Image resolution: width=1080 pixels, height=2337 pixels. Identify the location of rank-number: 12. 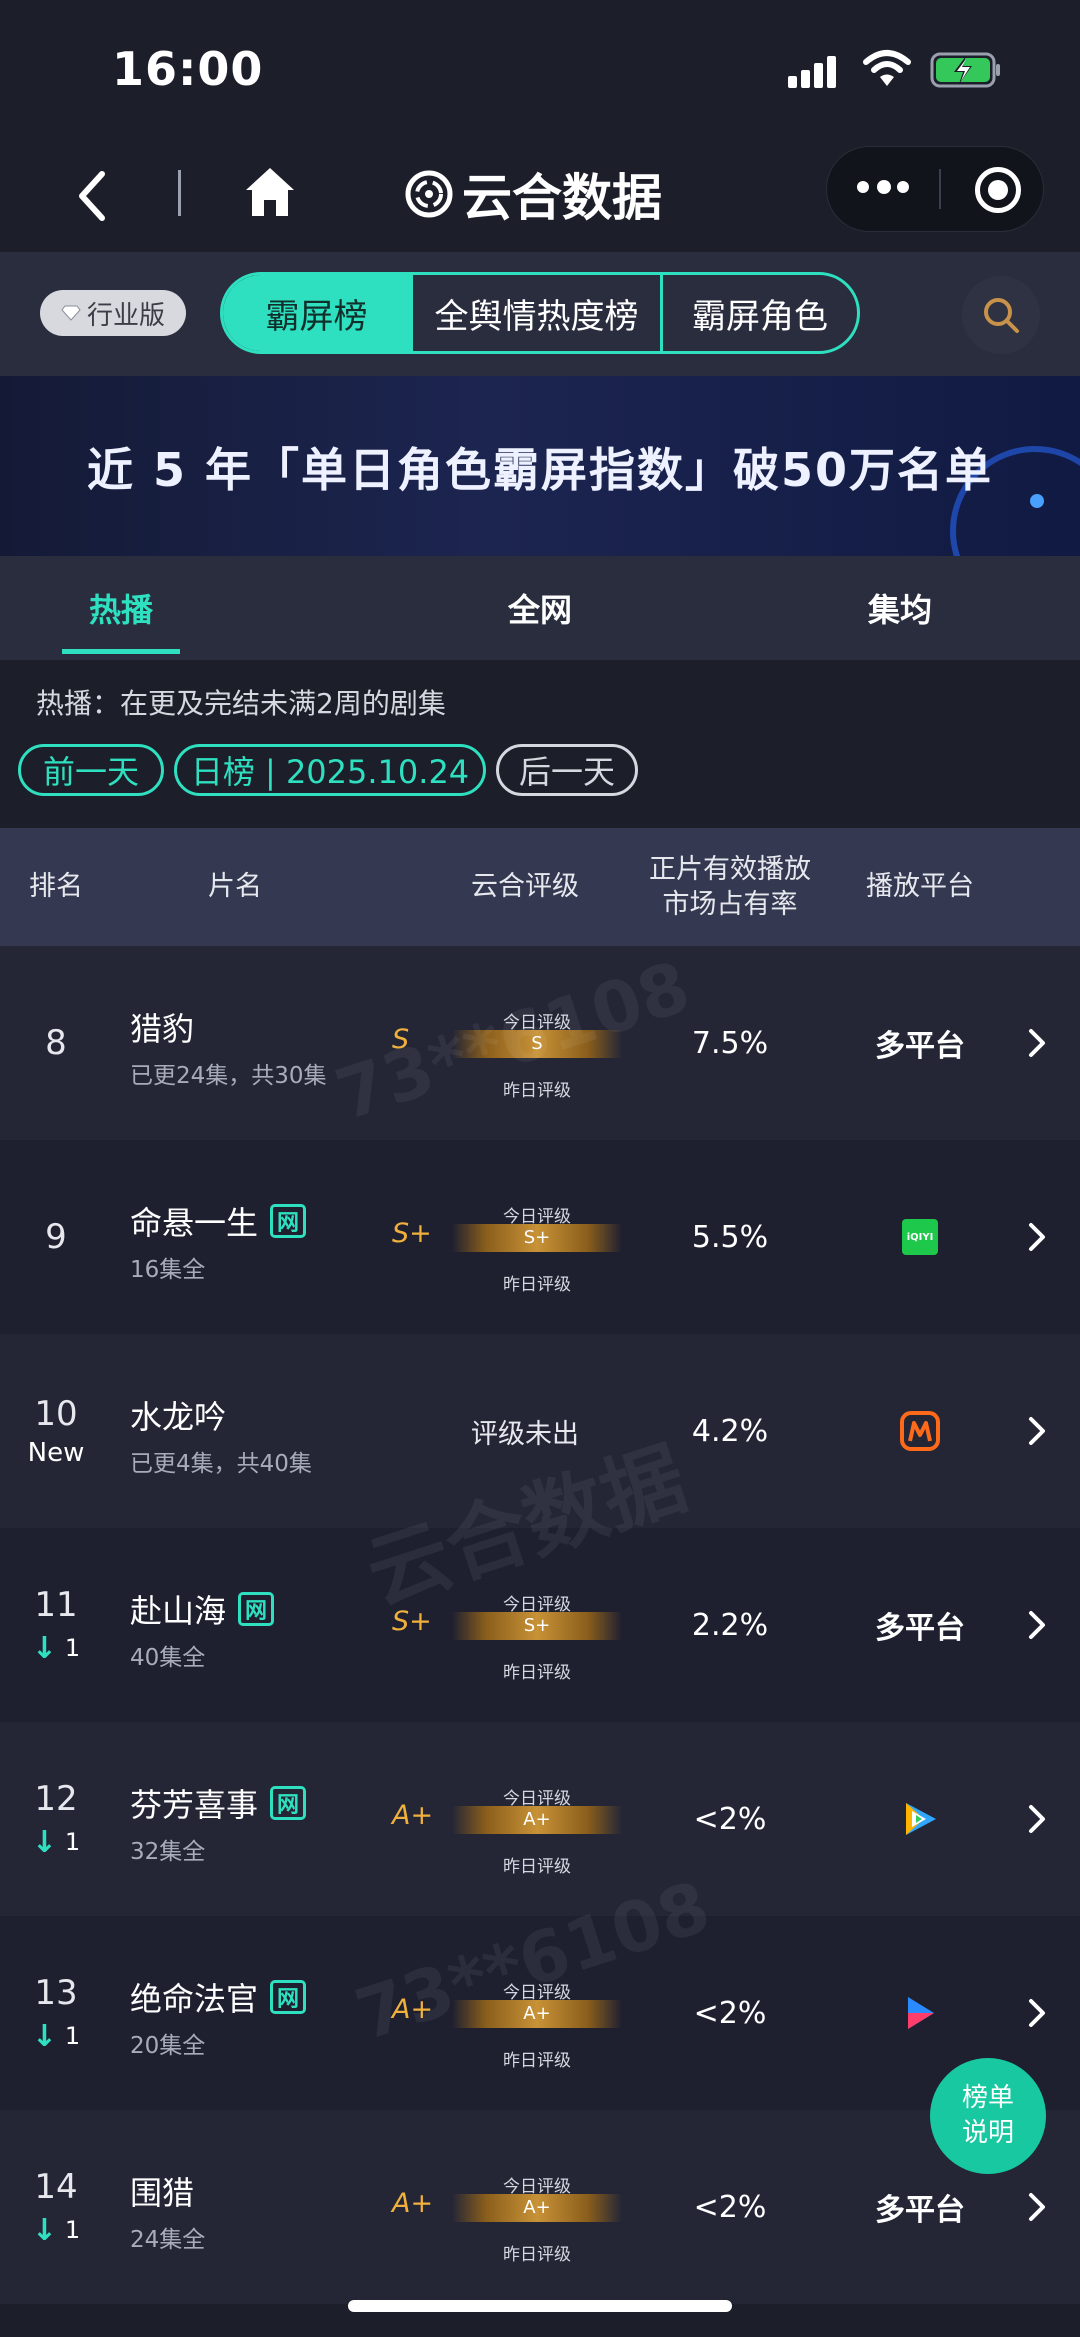
(56, 1798).